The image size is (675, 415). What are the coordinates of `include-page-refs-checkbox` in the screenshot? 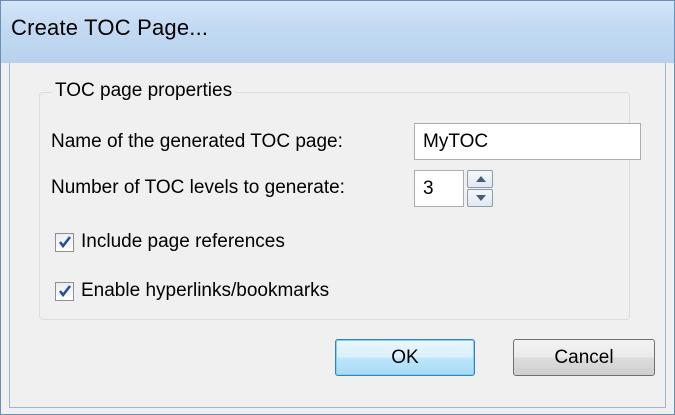 It's located at (64, 242).